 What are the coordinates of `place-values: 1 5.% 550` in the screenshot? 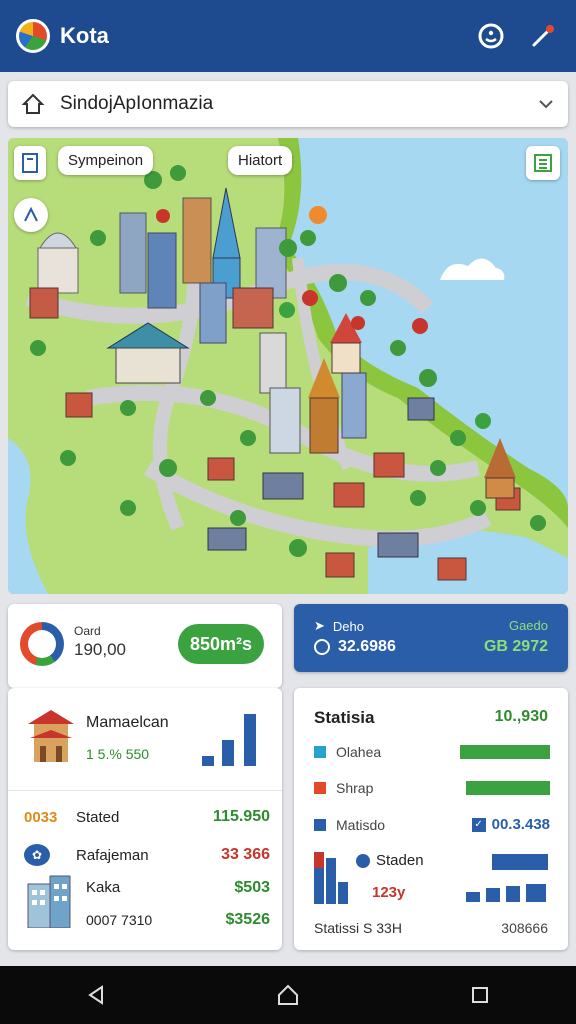 It's located at (118, 754).